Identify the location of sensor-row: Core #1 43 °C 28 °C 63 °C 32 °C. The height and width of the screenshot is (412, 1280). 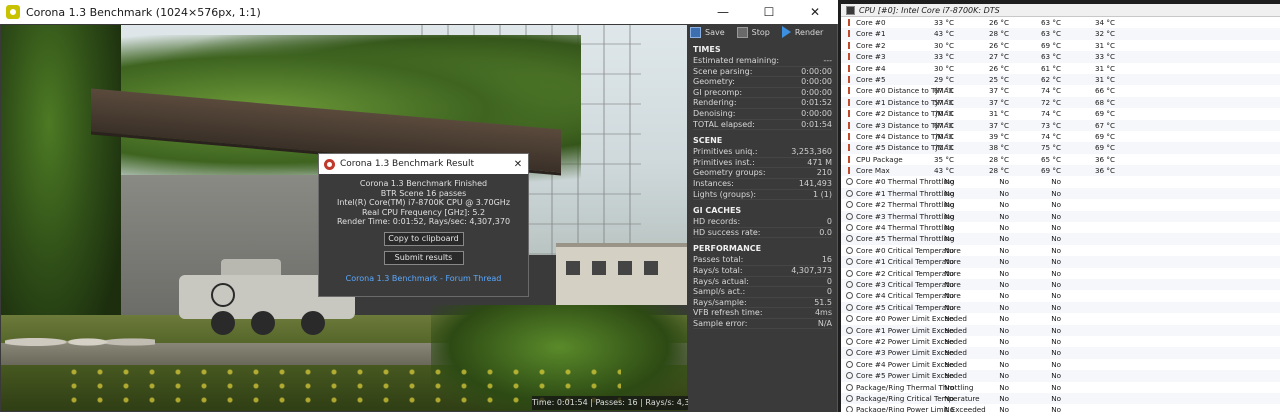
(1060, 34).